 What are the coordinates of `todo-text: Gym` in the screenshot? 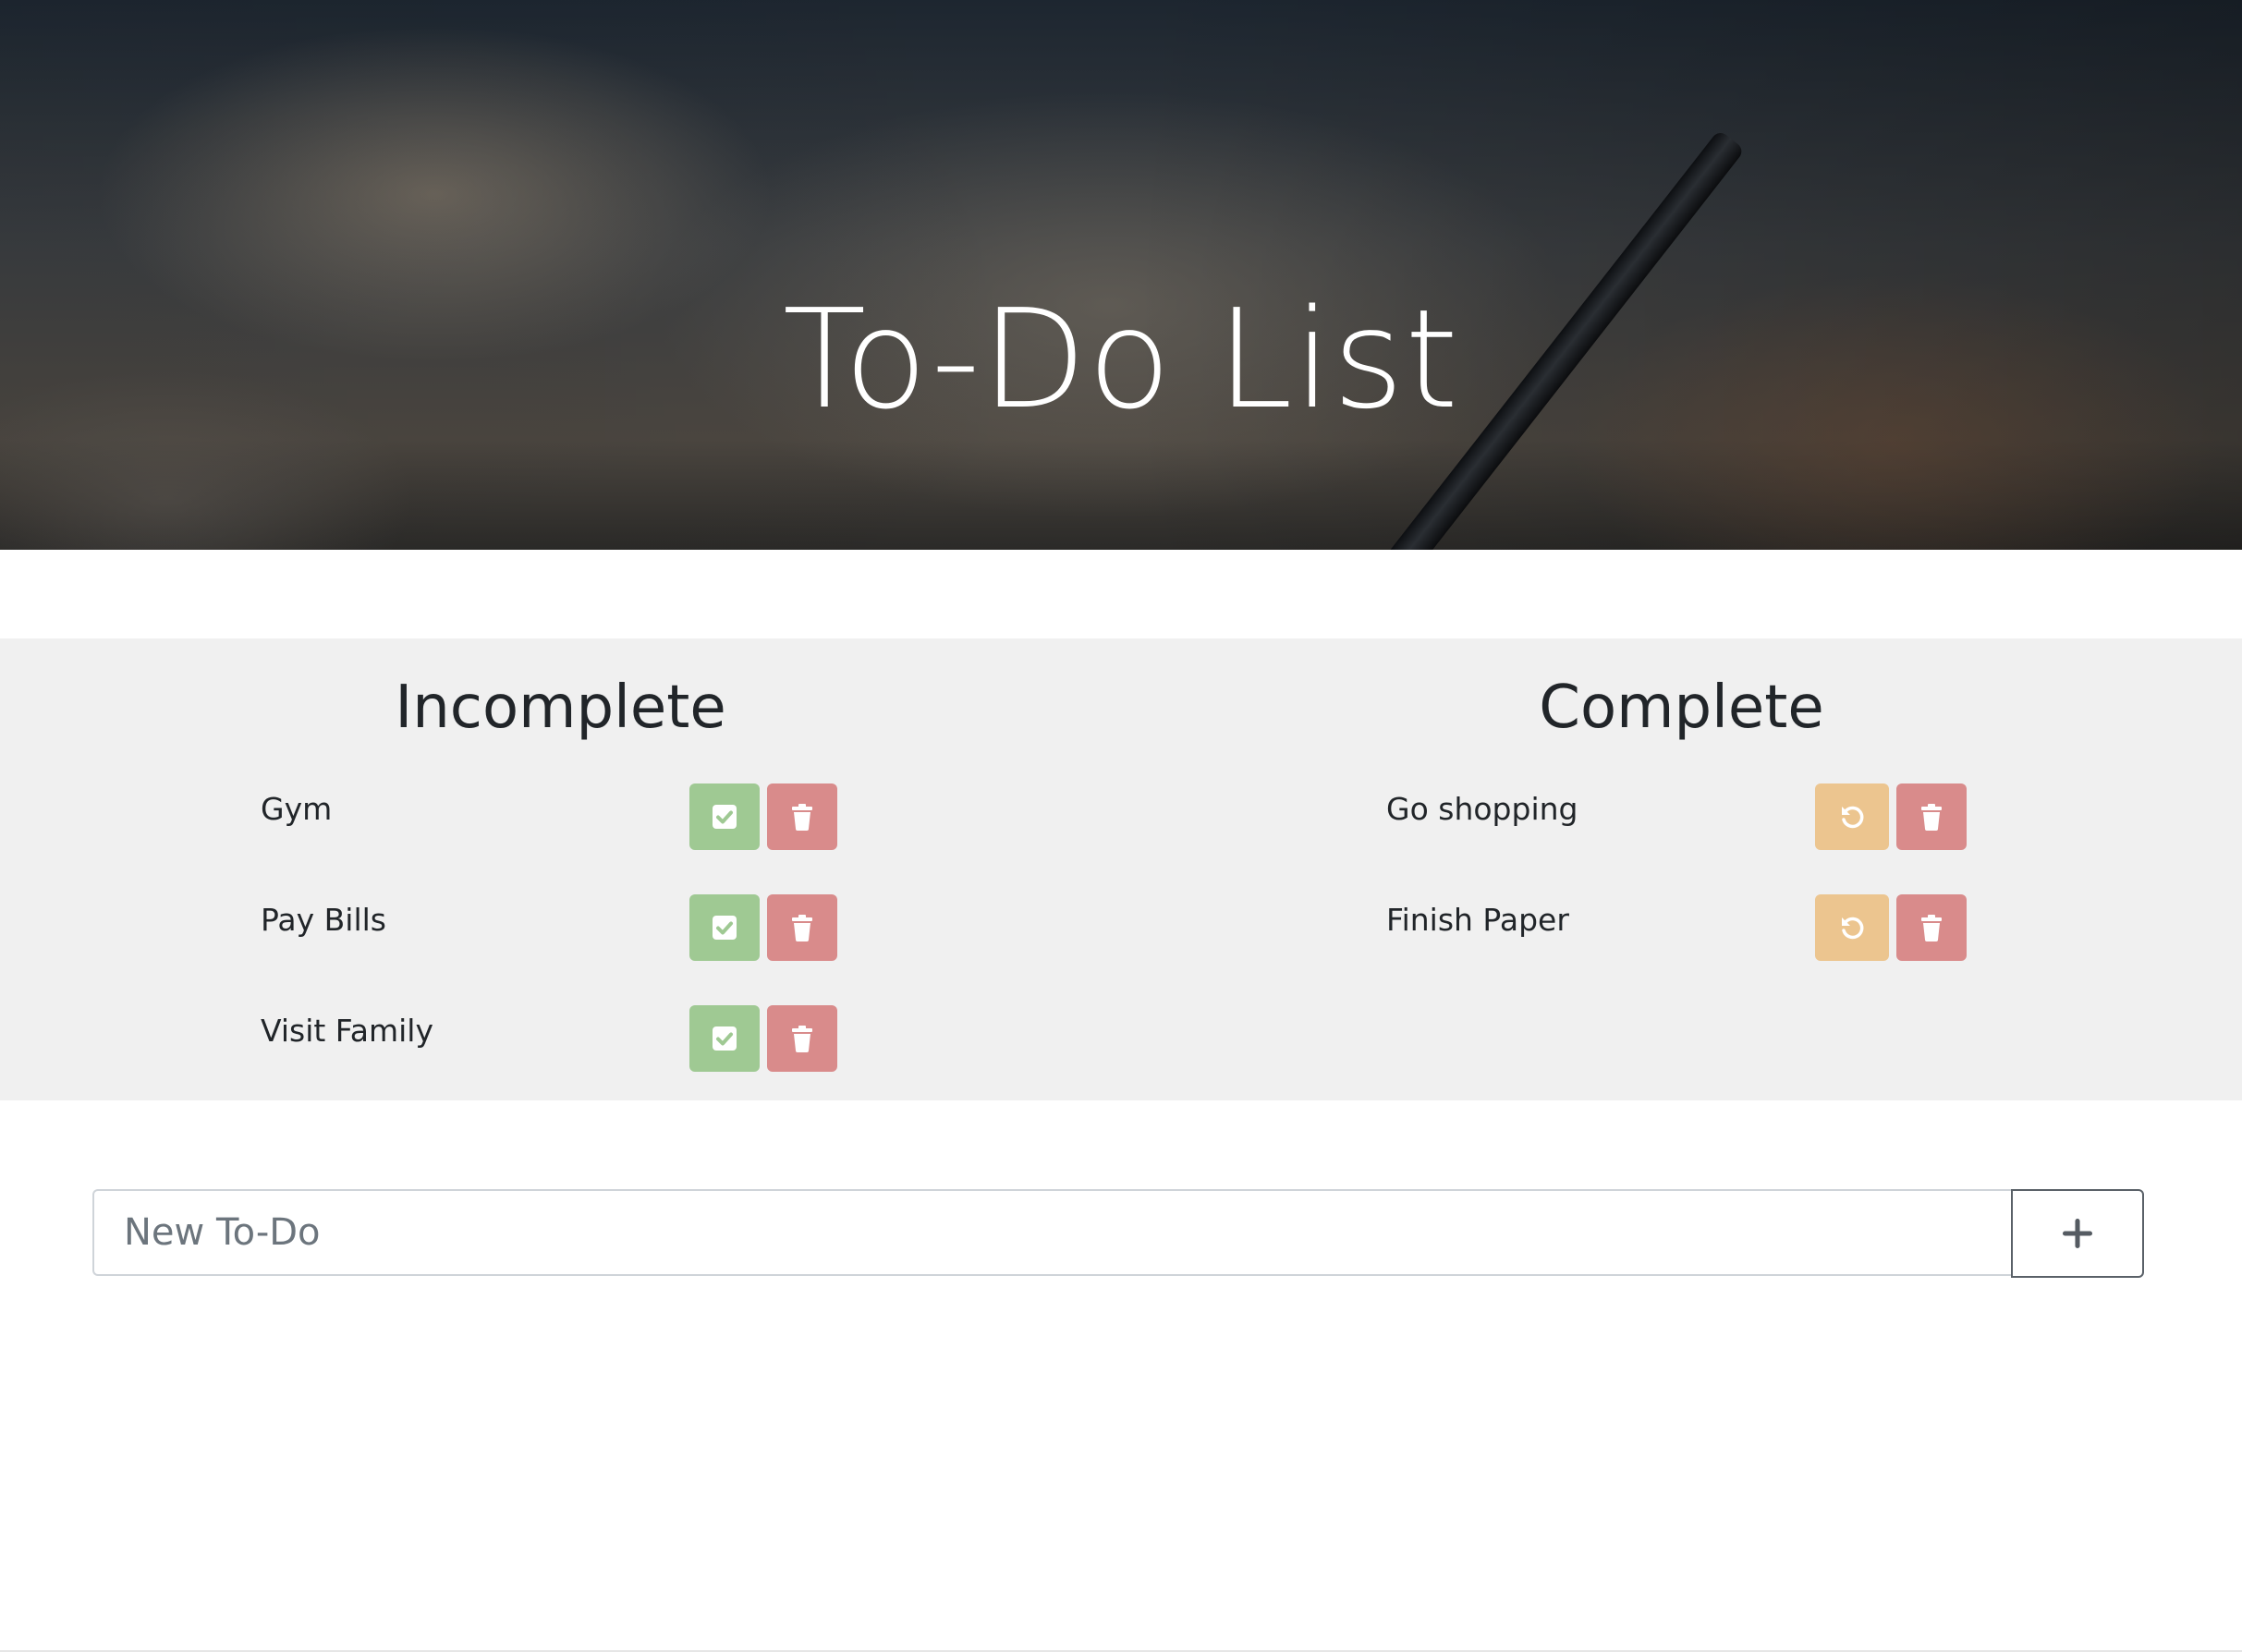 It's located at (297, 809).